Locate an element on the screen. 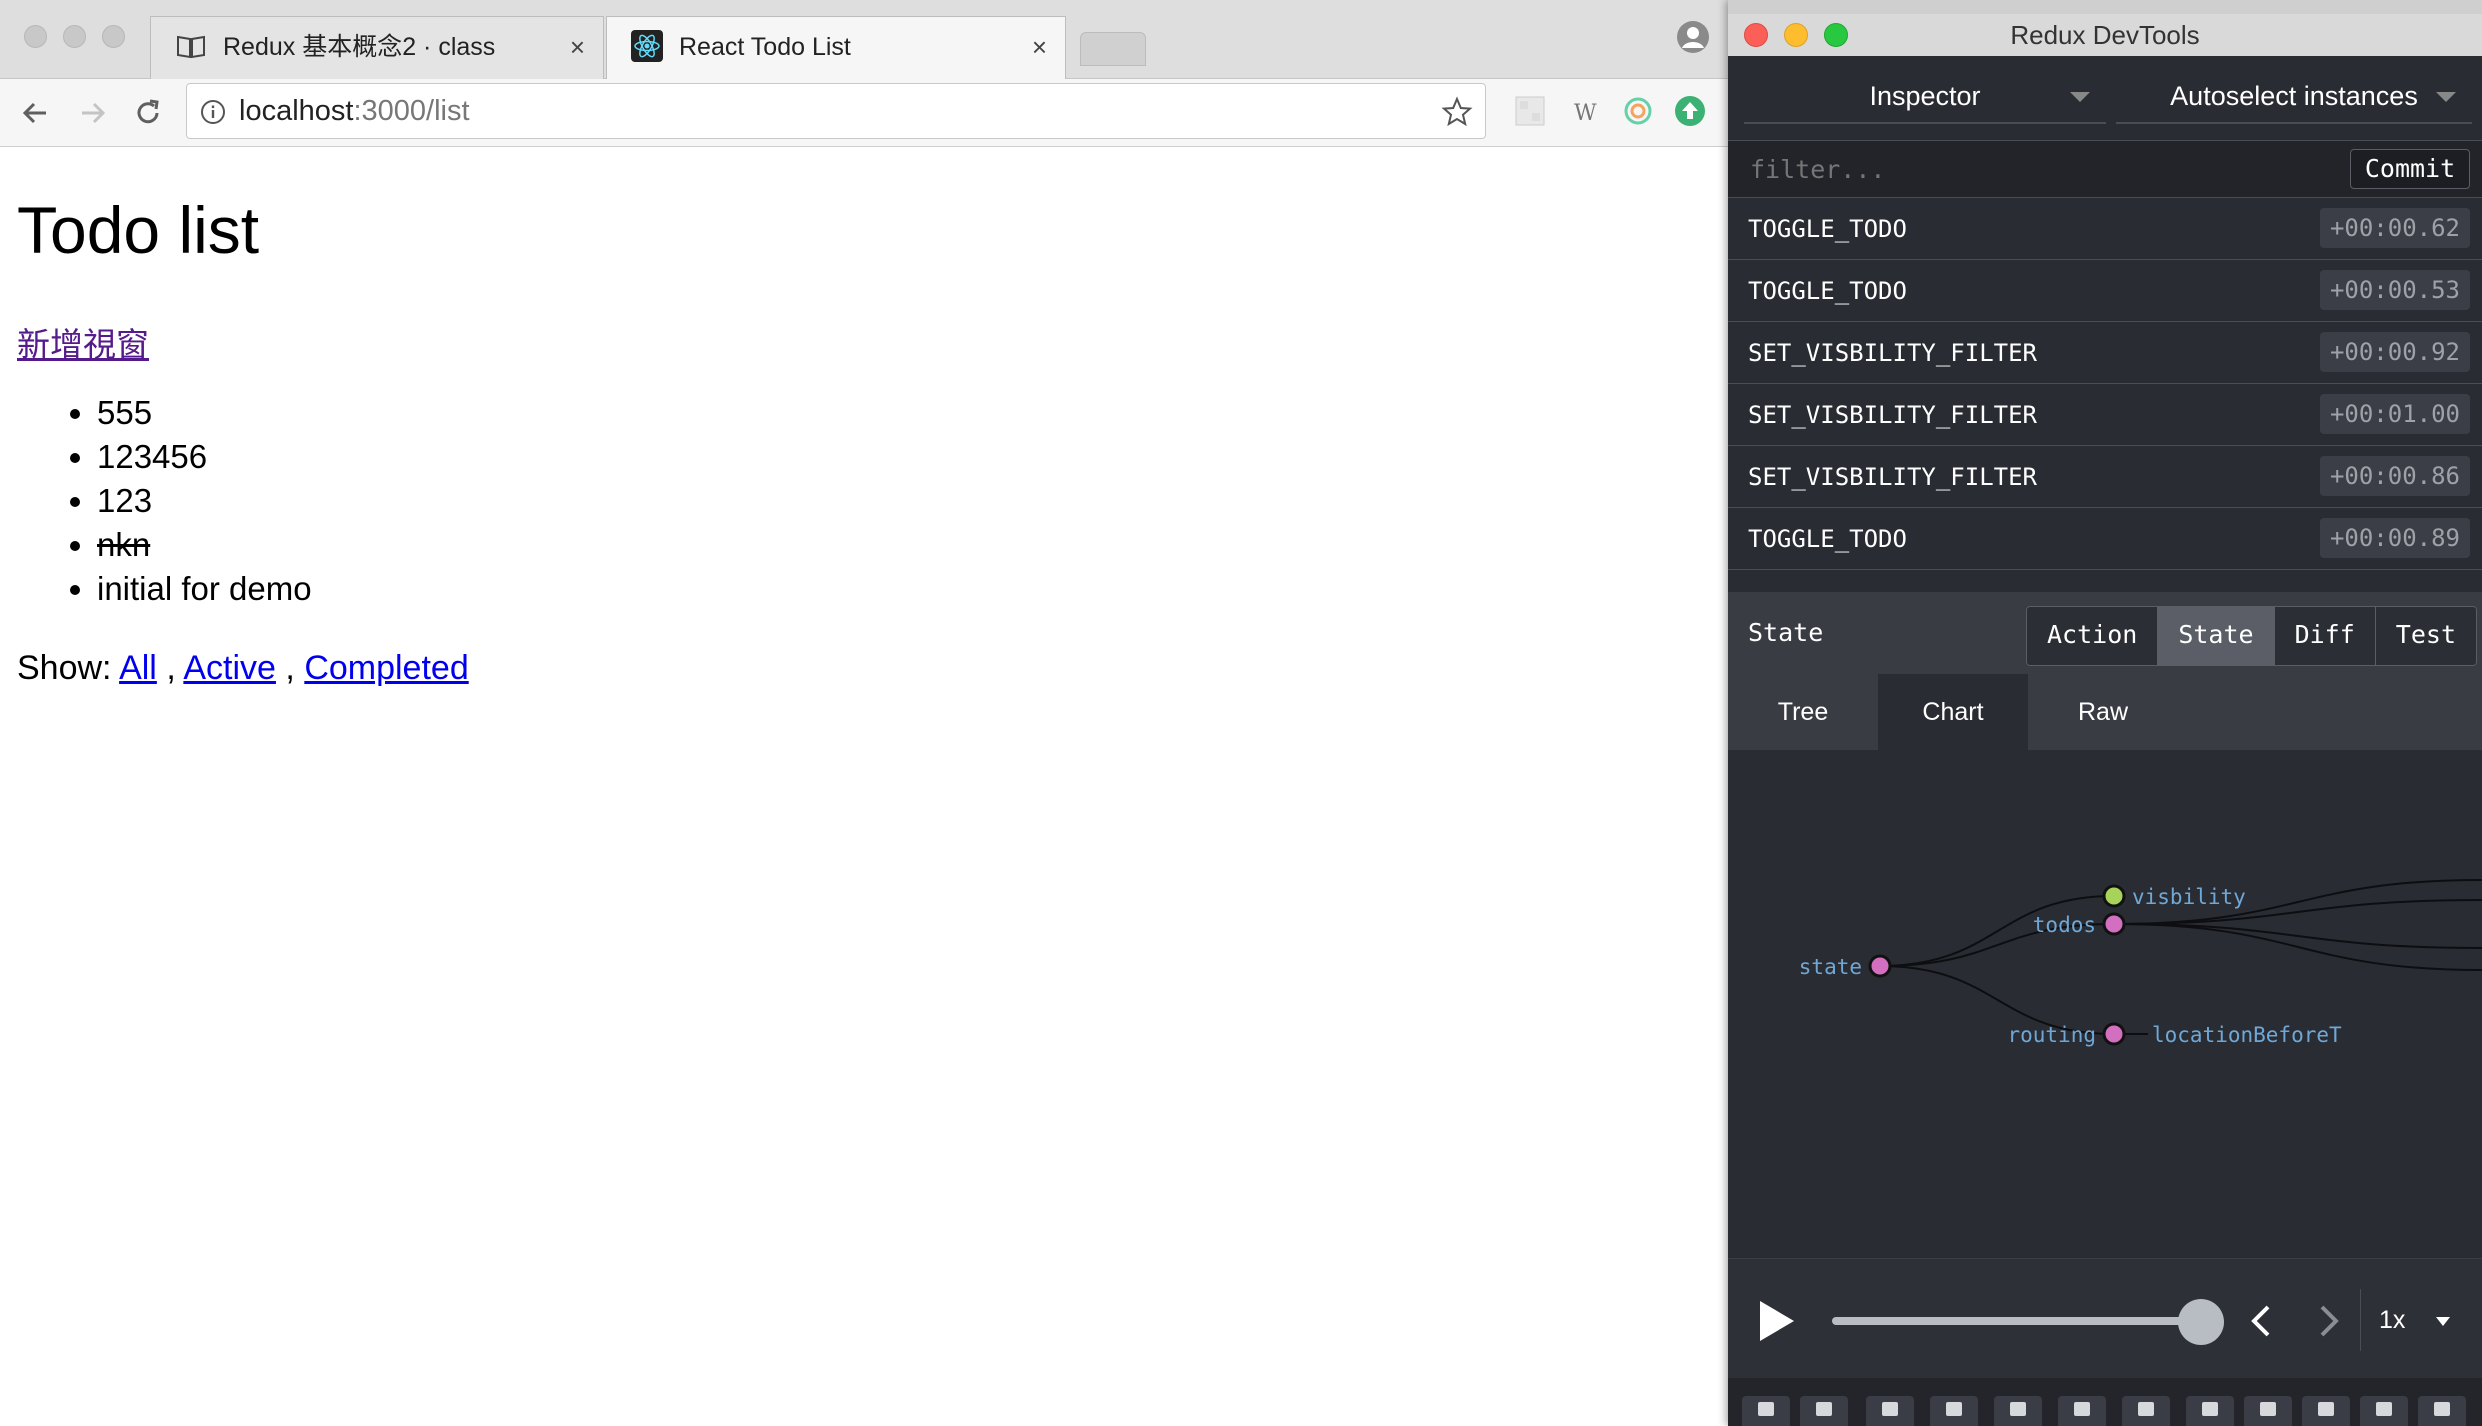  action-time: +00:00.62 is located at coordinates (2394, 228).